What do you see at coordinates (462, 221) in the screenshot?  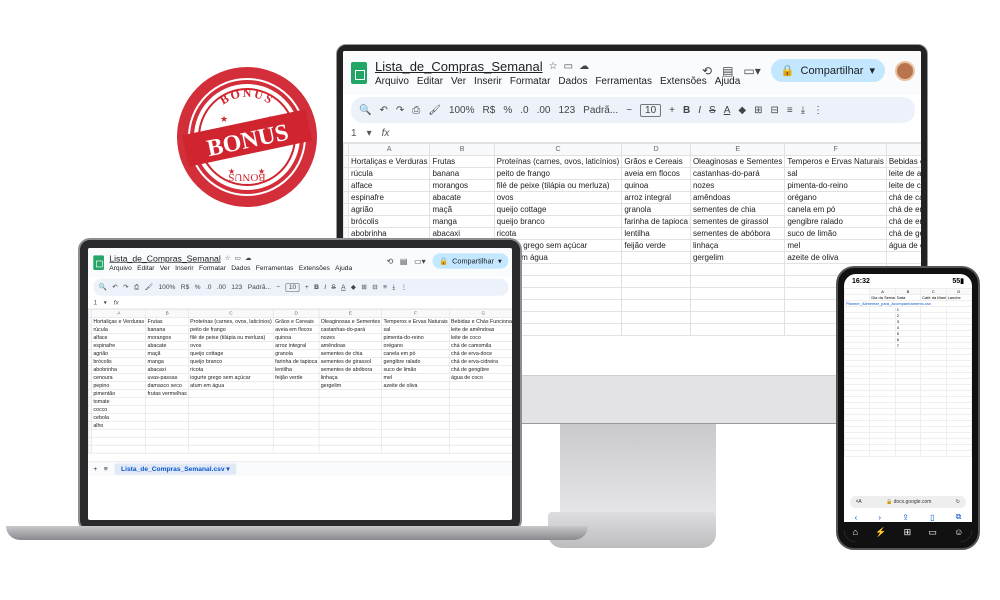 I see `table-cell: manga` at bounding box center [462, 221].